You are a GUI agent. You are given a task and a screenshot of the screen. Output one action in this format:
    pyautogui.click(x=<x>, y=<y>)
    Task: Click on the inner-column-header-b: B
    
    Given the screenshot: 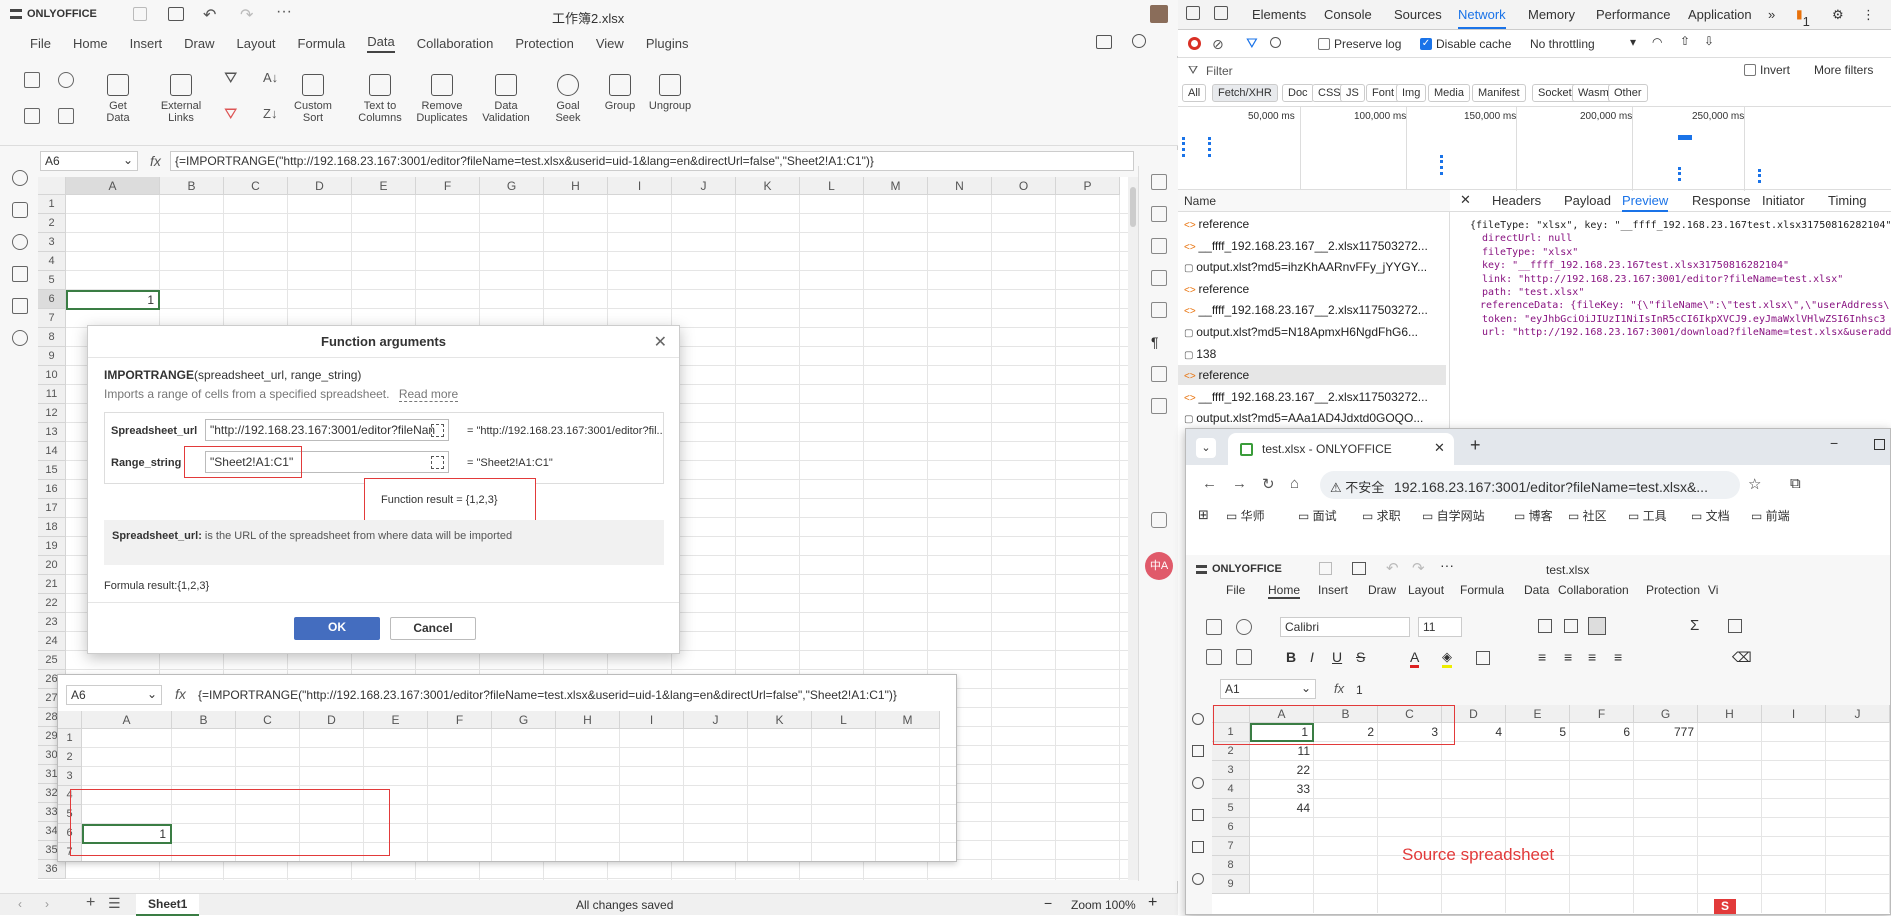 What is the action you would take?
    pyautogui.click(x=204, y=720)
    